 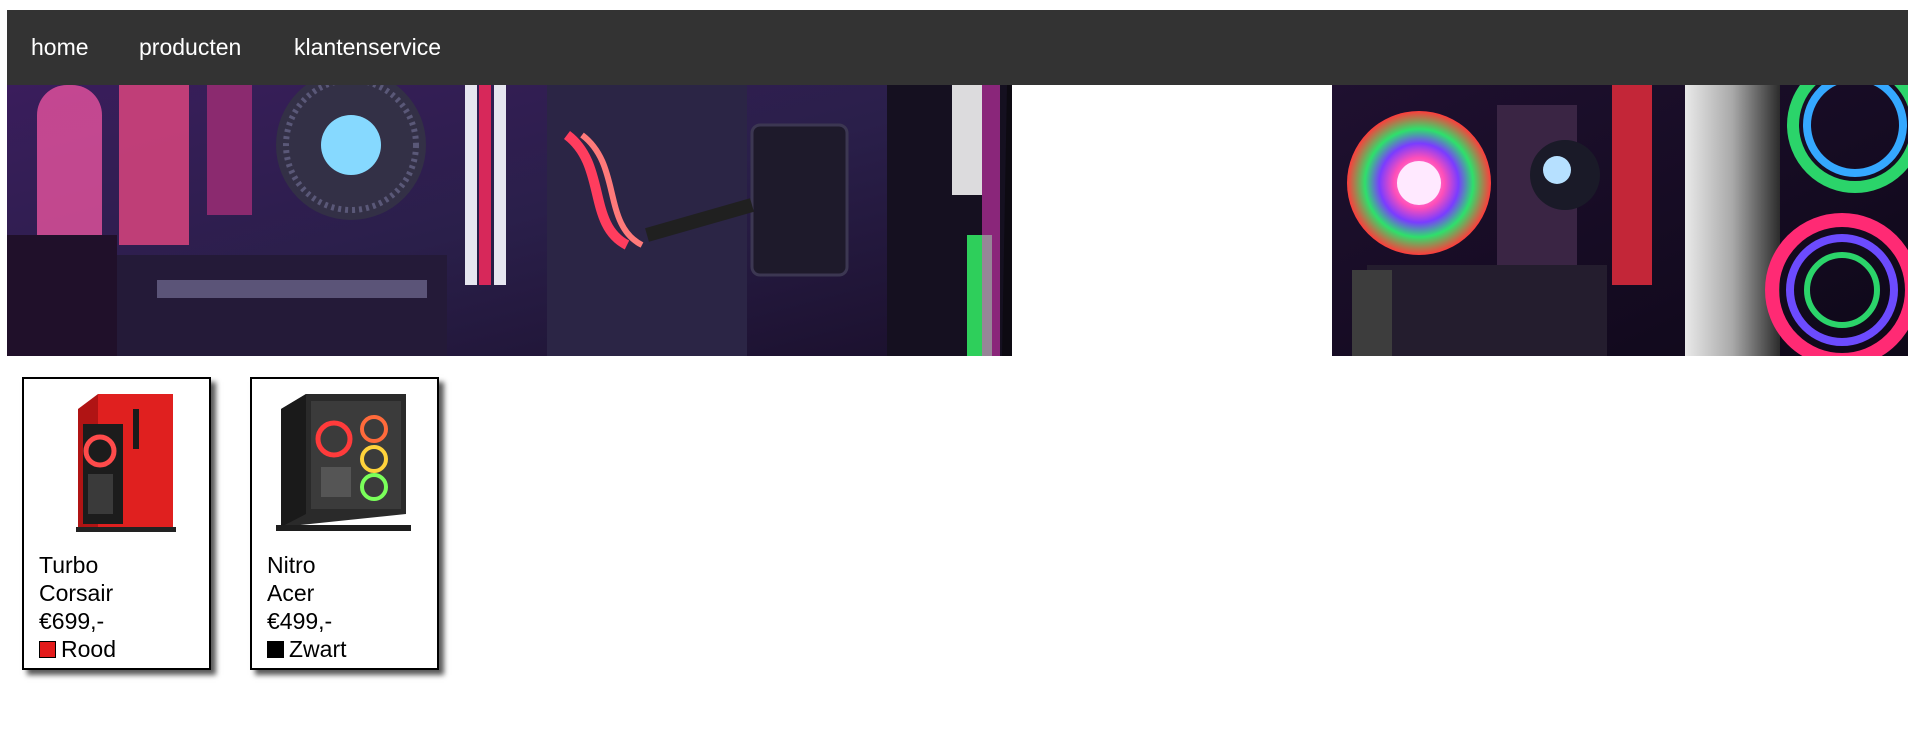 I want to click on product-info: Turbo Corsair €699,- Rood, so click(x=77, y=607).